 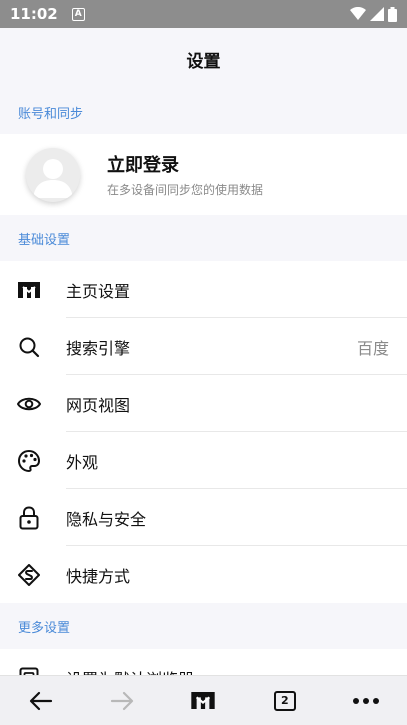 What do you see at coordinates (98, 576) in the screenshot?
I see `settings-item-label: 快捷方式` at bounding box center [98, 576].